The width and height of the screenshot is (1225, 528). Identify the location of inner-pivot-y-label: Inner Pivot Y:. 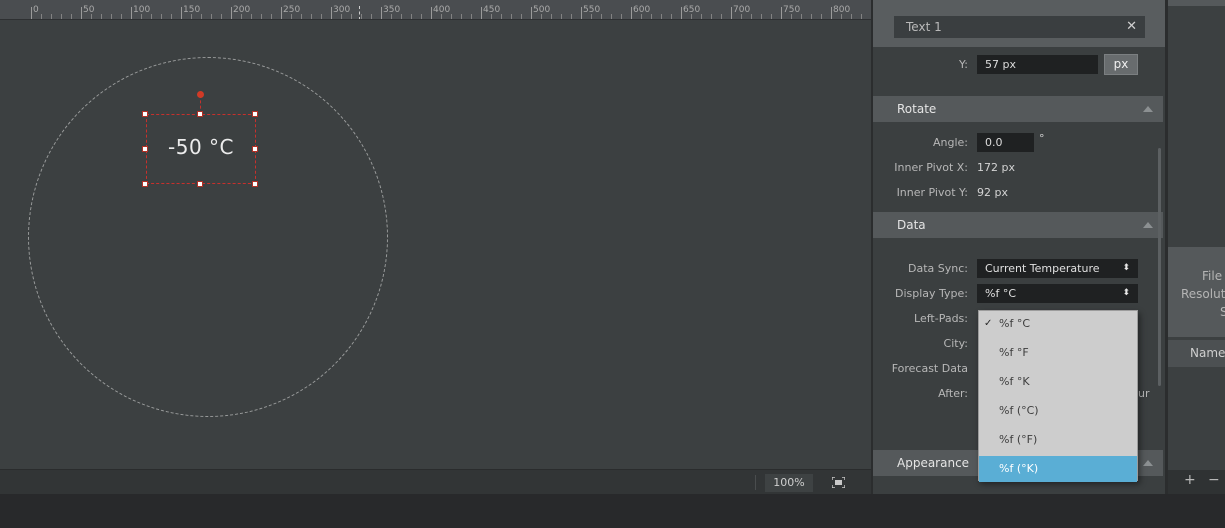
(932, 192).